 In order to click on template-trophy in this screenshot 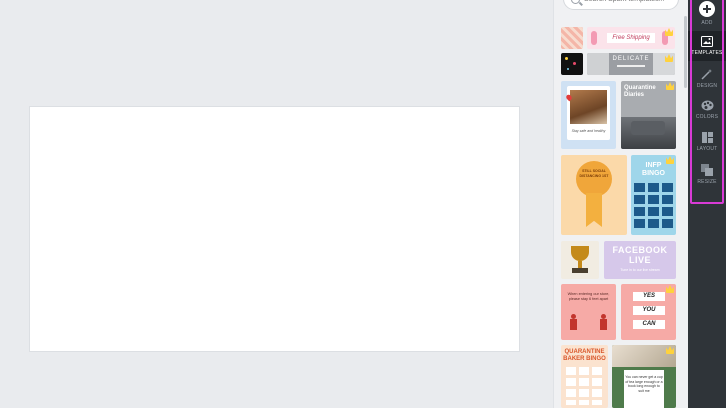, I will do `click(580, 260)`.